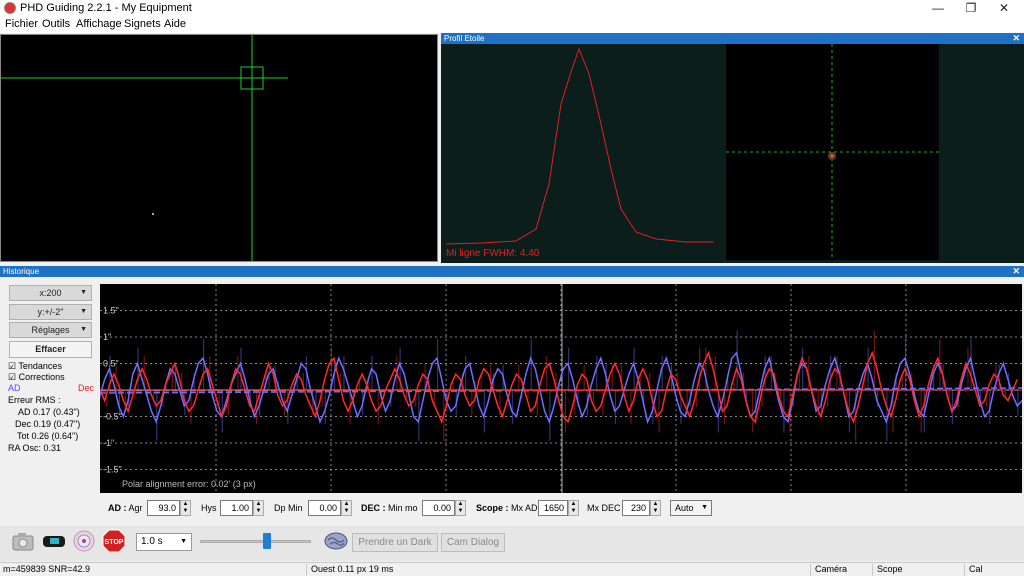  Describe the element at coordinates (54, 541) in the screenshot. I see `auto-select-star-icon` at that location.